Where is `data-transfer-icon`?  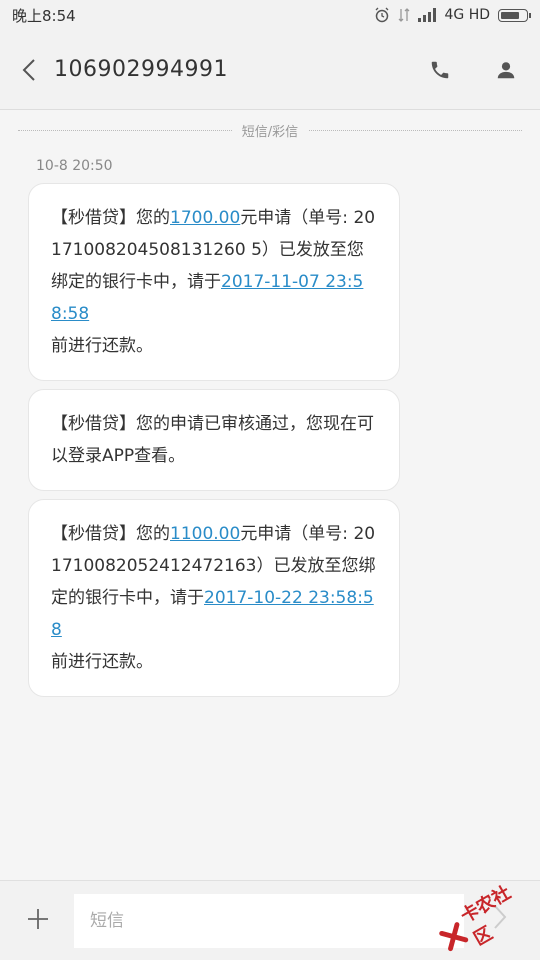
data-transfer-icon is located at coordinates (404, 15).